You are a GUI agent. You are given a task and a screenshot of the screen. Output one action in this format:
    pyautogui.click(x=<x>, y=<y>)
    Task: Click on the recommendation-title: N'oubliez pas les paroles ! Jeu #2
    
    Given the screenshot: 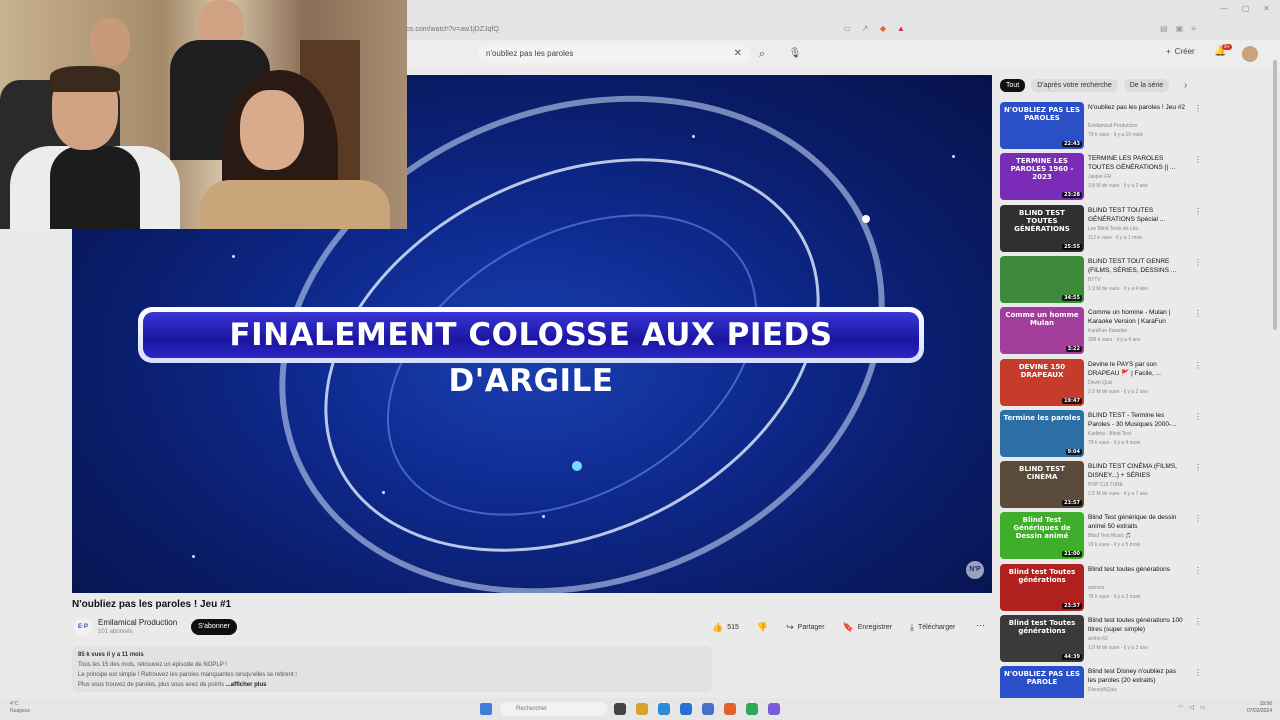 What is the action you would take?
    pyautogui.click(x=1137, y=107)
    